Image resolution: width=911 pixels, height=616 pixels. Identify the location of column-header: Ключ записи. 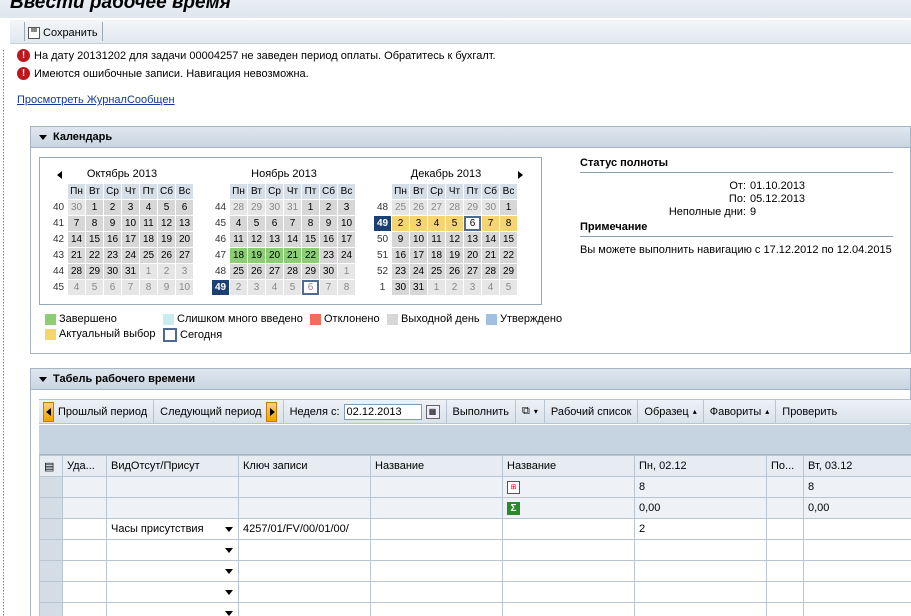
(304, 466).